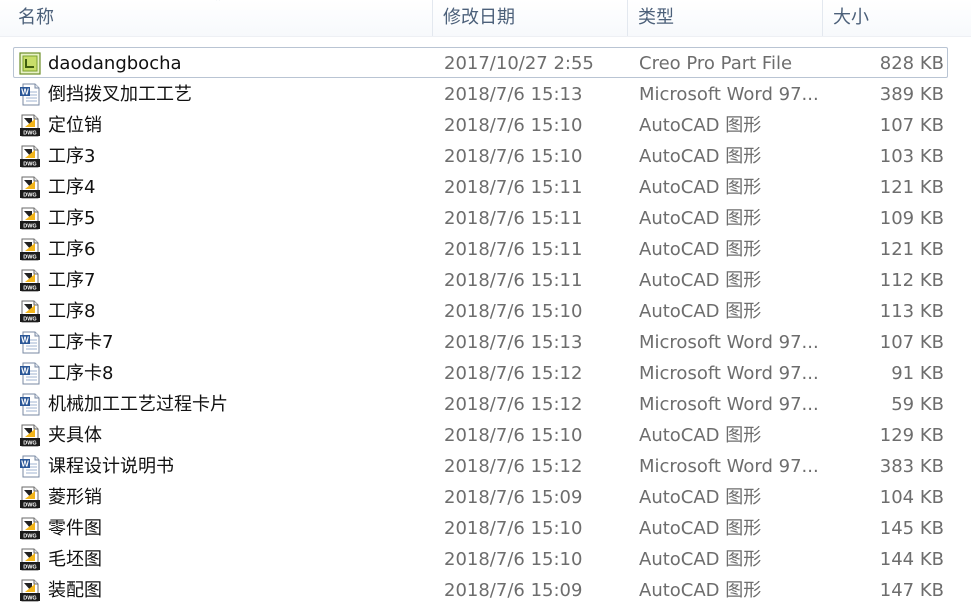  I want to click on file-size: 145 KB, so click(911, 528).